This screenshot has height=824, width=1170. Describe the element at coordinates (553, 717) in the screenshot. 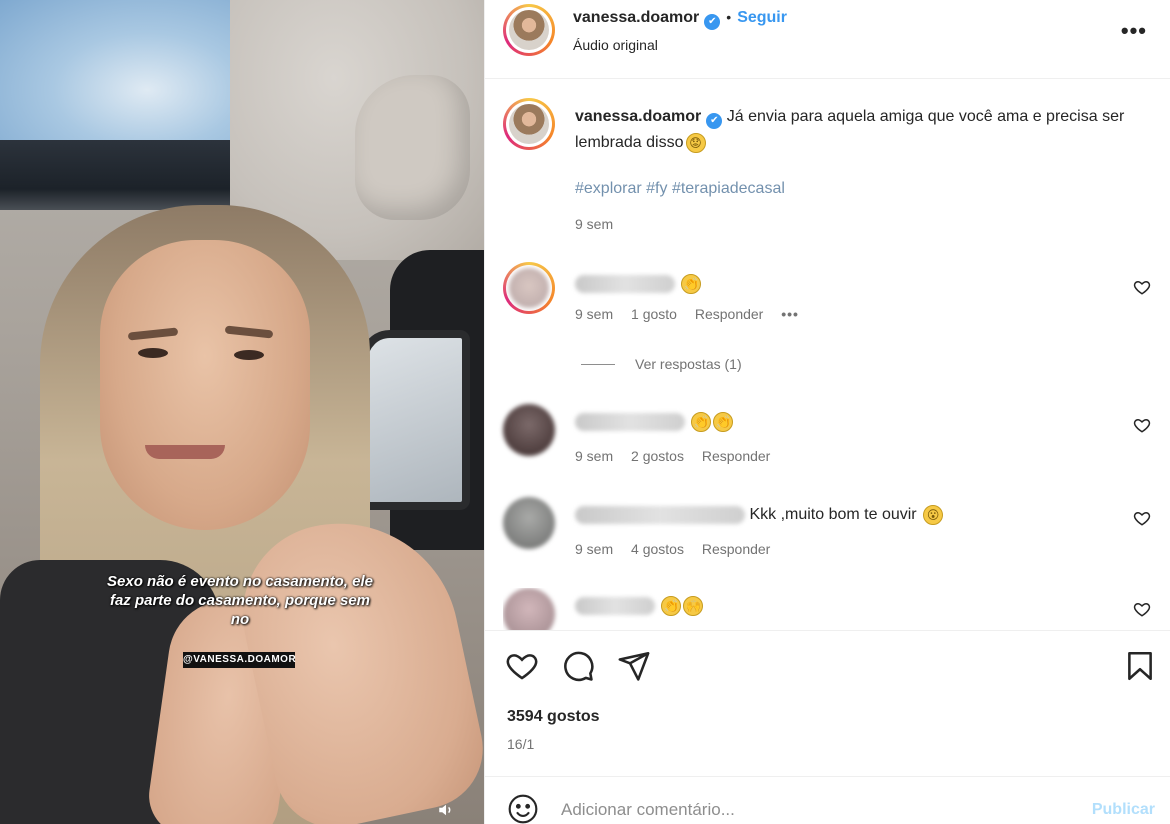

I see `likes-count: 3594 gostos` at that location.